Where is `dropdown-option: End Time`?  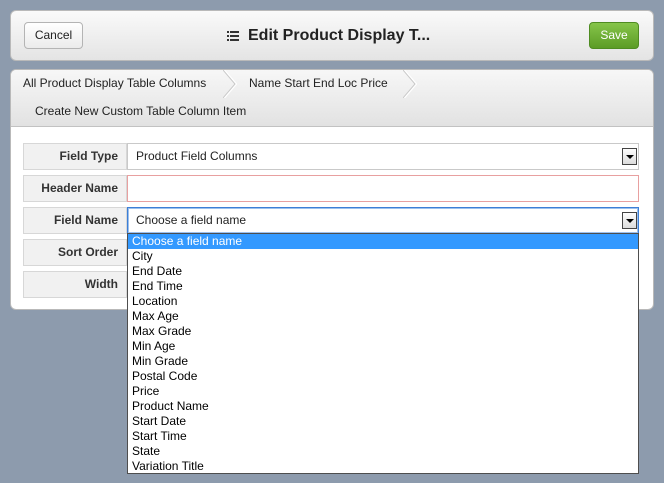
dropdown-option: End Time is located at coordinates (383, 286).